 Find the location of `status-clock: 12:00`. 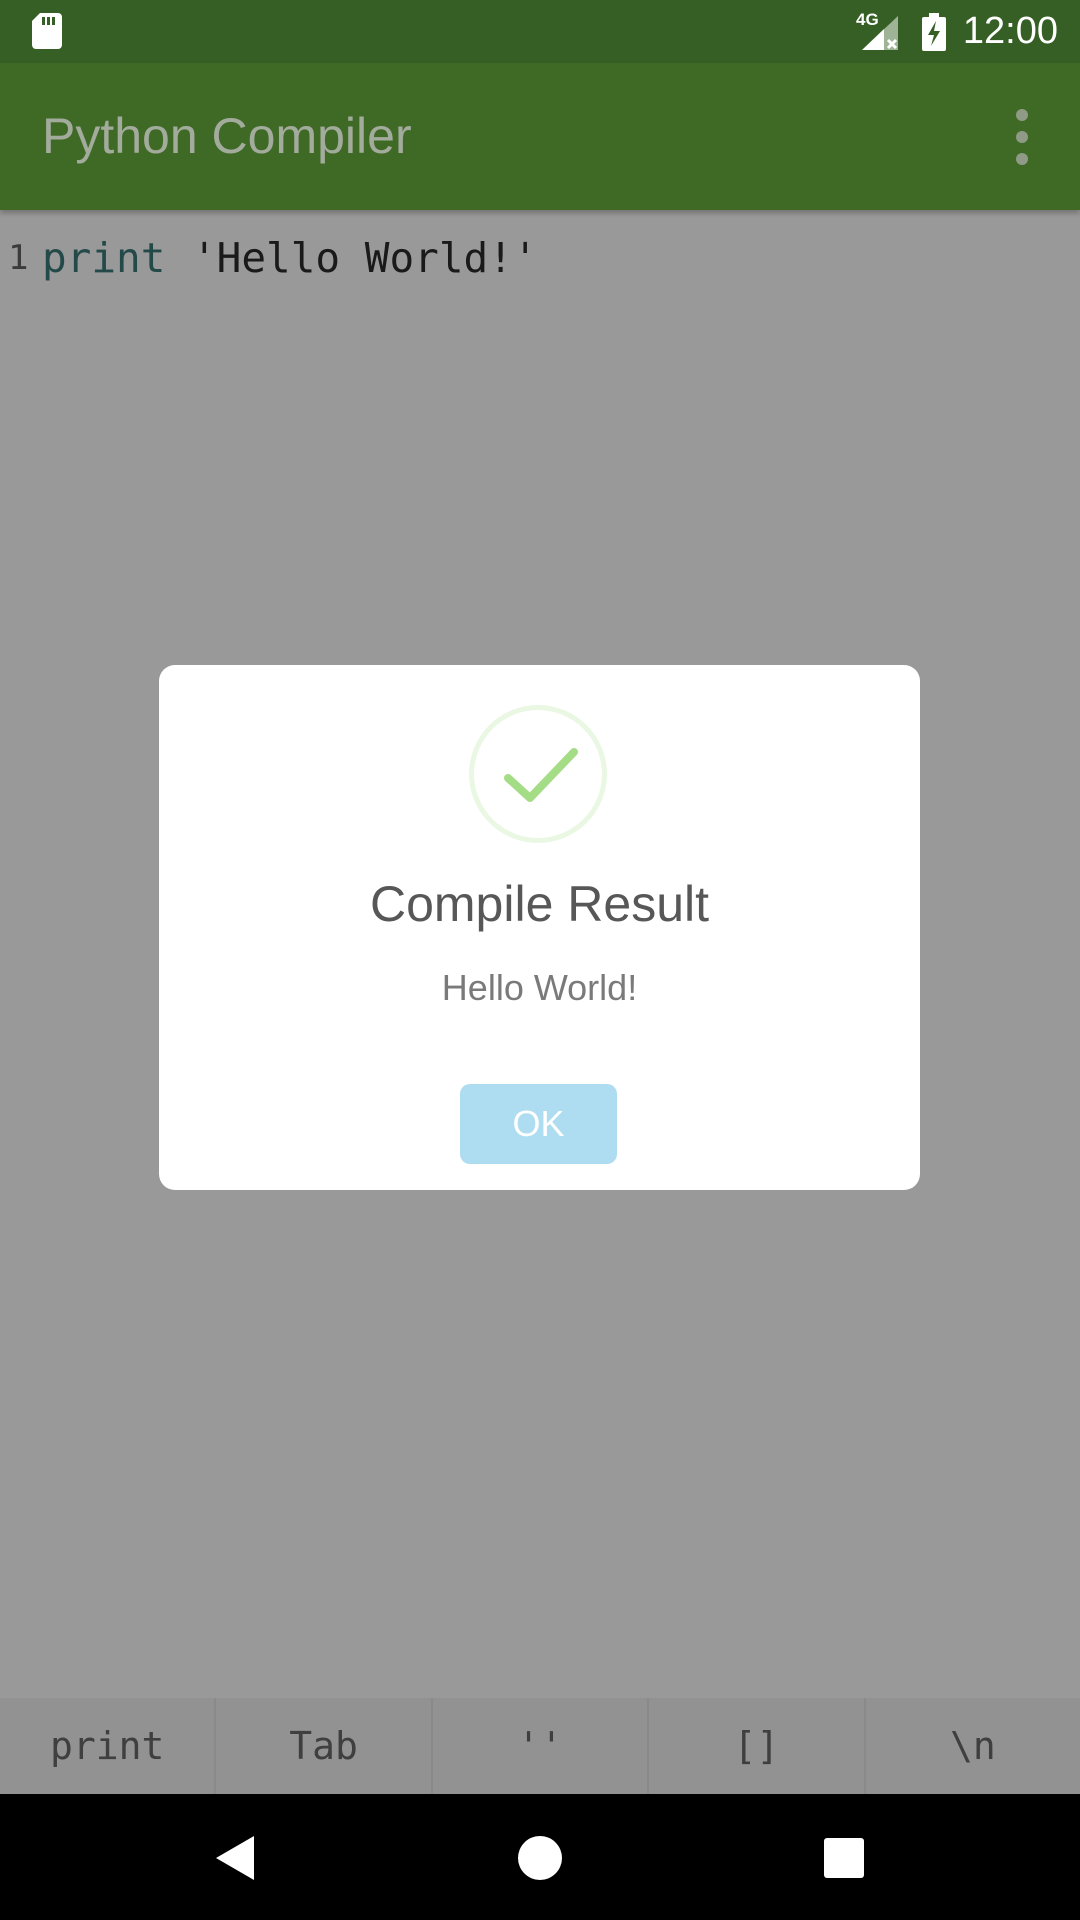

status-clock: 12:00 is located at coordinates (1010, 31).